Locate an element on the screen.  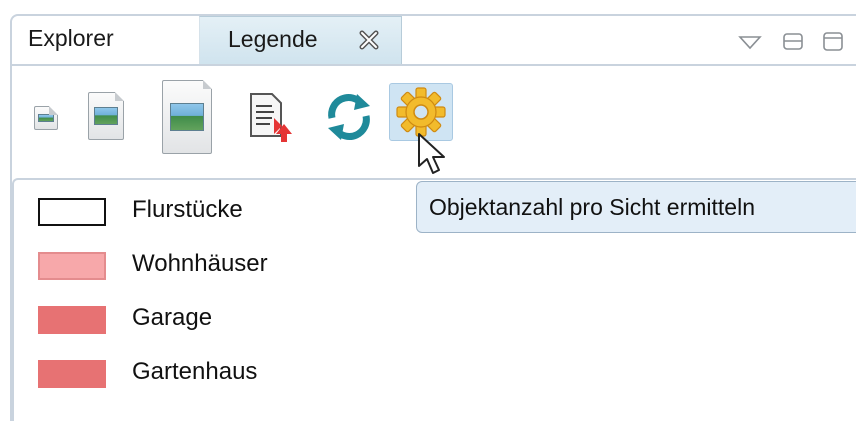
legend-item-label: Flurstücke is located at coordinates (187, 209).